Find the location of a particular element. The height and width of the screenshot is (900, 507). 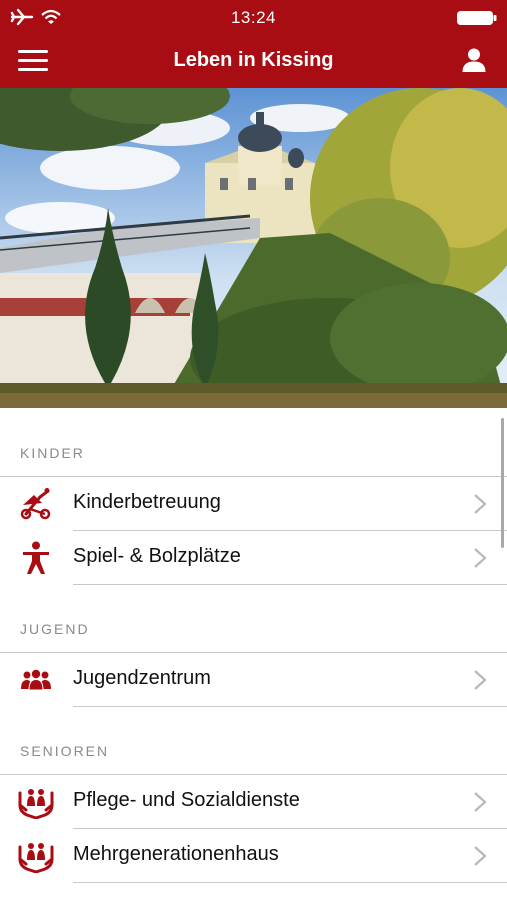

list-item-label: Mehrgenerationenhaus is located at coordinates (176, 854).